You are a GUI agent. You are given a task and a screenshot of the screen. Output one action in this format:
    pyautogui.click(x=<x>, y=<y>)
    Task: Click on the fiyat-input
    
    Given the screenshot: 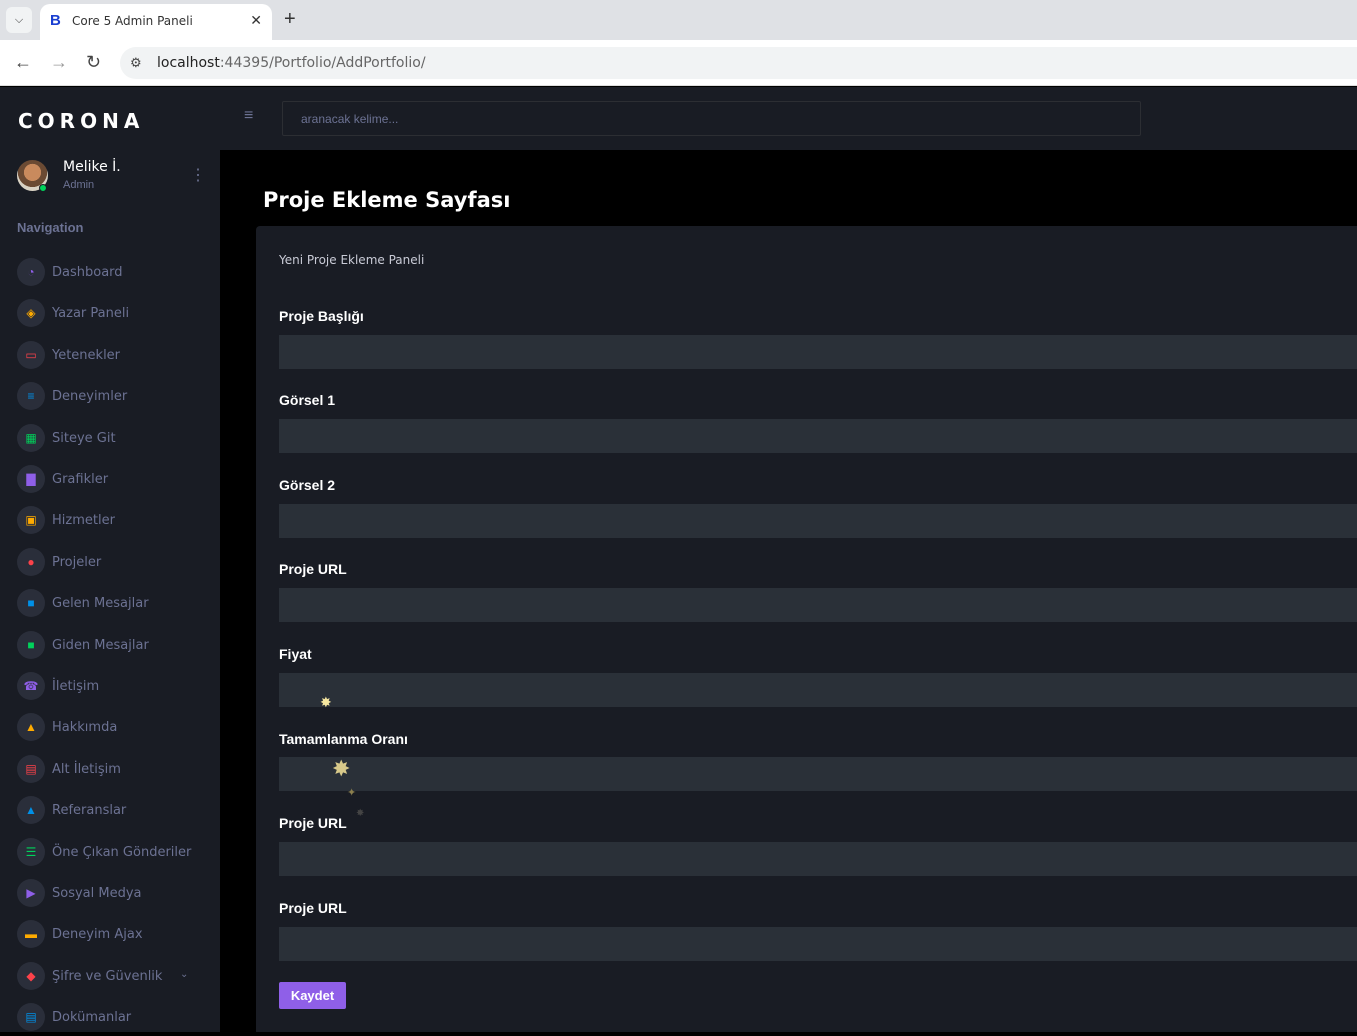 What is the action you would take?
    pyautogui.click(x=818, y=690)
    